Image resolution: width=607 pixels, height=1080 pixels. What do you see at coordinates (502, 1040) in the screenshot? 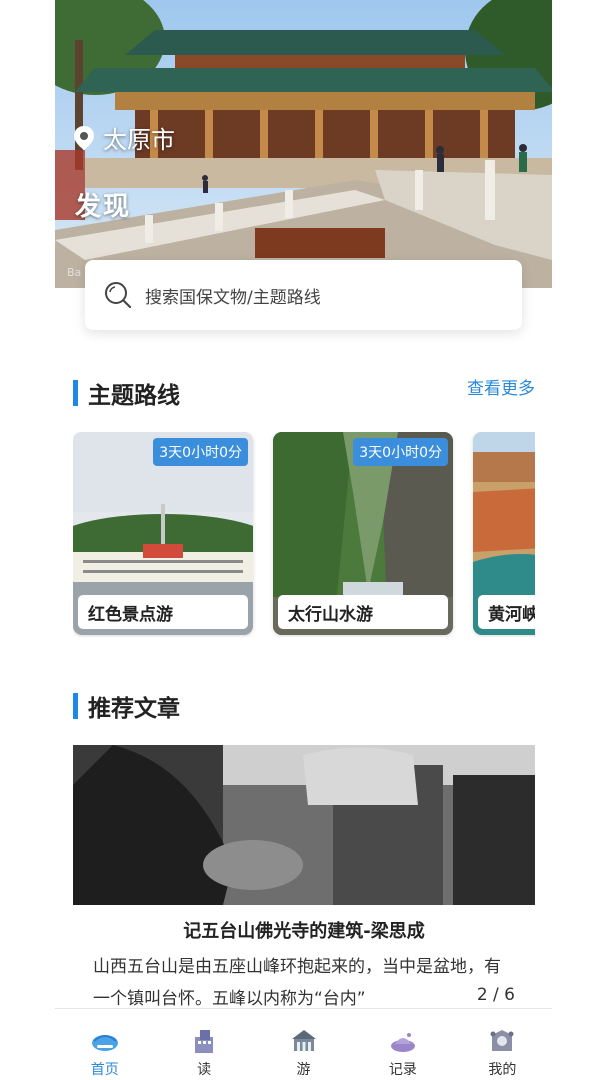
I see `profile-icon` at bounding box center [502, 1040].